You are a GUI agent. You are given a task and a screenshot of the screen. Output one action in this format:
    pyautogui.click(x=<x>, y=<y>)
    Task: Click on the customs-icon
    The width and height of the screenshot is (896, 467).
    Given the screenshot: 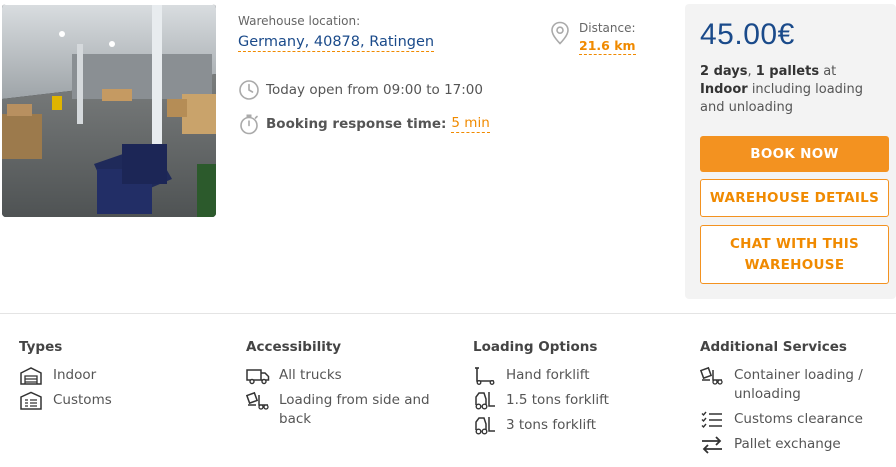 What is the action you would take?
    pyautogui.click(x=31, y=400)
    